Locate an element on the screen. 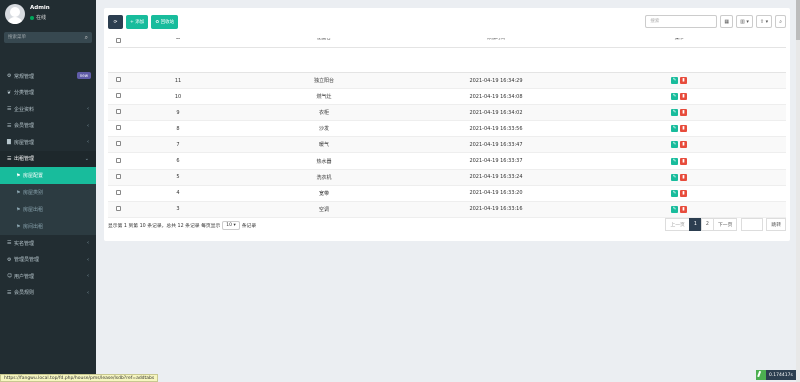 Image resolution: width=800 pixels, height=382 pixels. table-tools: ▦ ▥ ▾ ⇪ ▾ ⌕ is located at coordinates (715, 21).